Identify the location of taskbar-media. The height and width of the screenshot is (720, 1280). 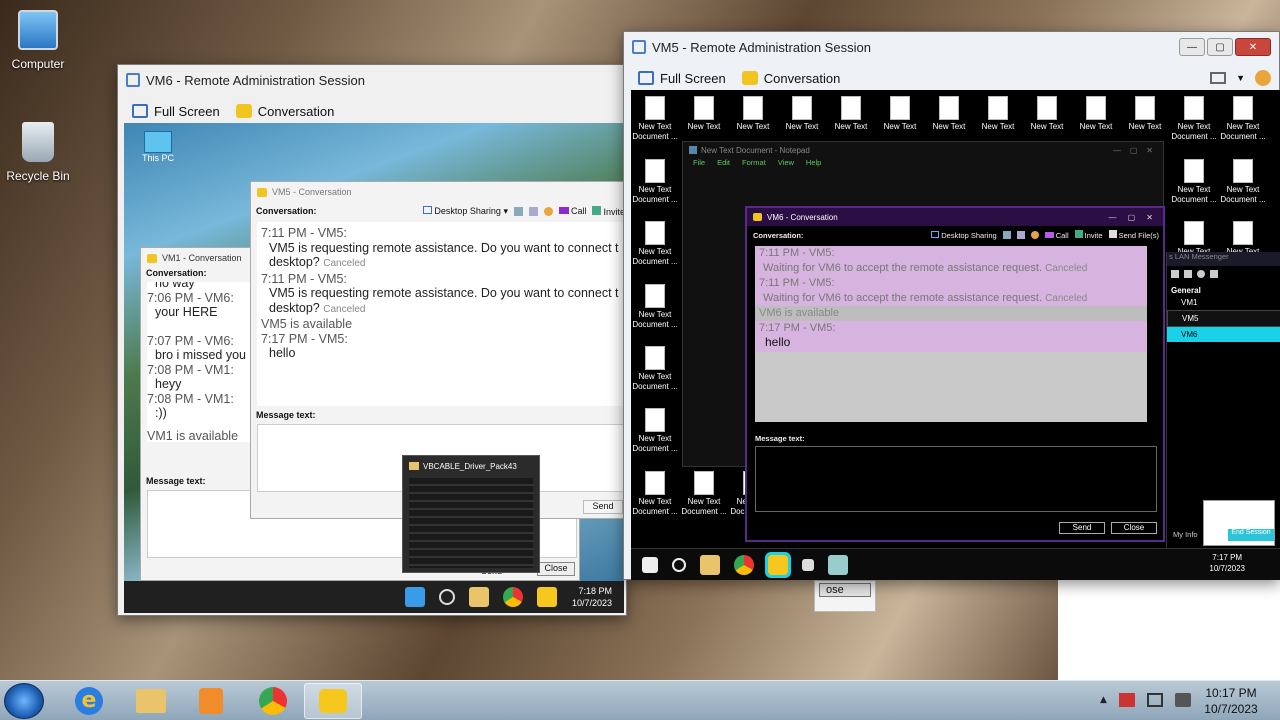
(211, 701).